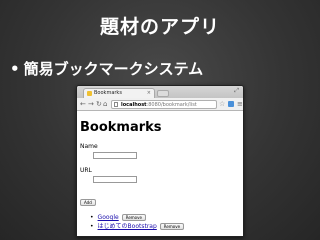 This screenshot has height=240, width=320. What do you see at coordinates (121, 127) in the screenshot?
I see `page-heading: Bookmarks` at bounding box center [121, 127].